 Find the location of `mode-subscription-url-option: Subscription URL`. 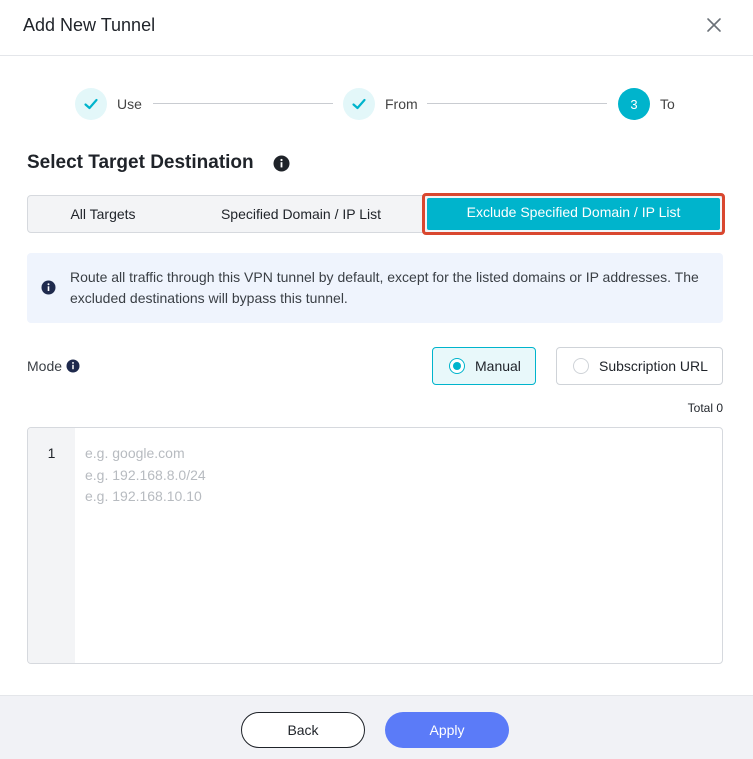

mode-subscription-url-option: Subscription URL is located at coordinates (639, 366).